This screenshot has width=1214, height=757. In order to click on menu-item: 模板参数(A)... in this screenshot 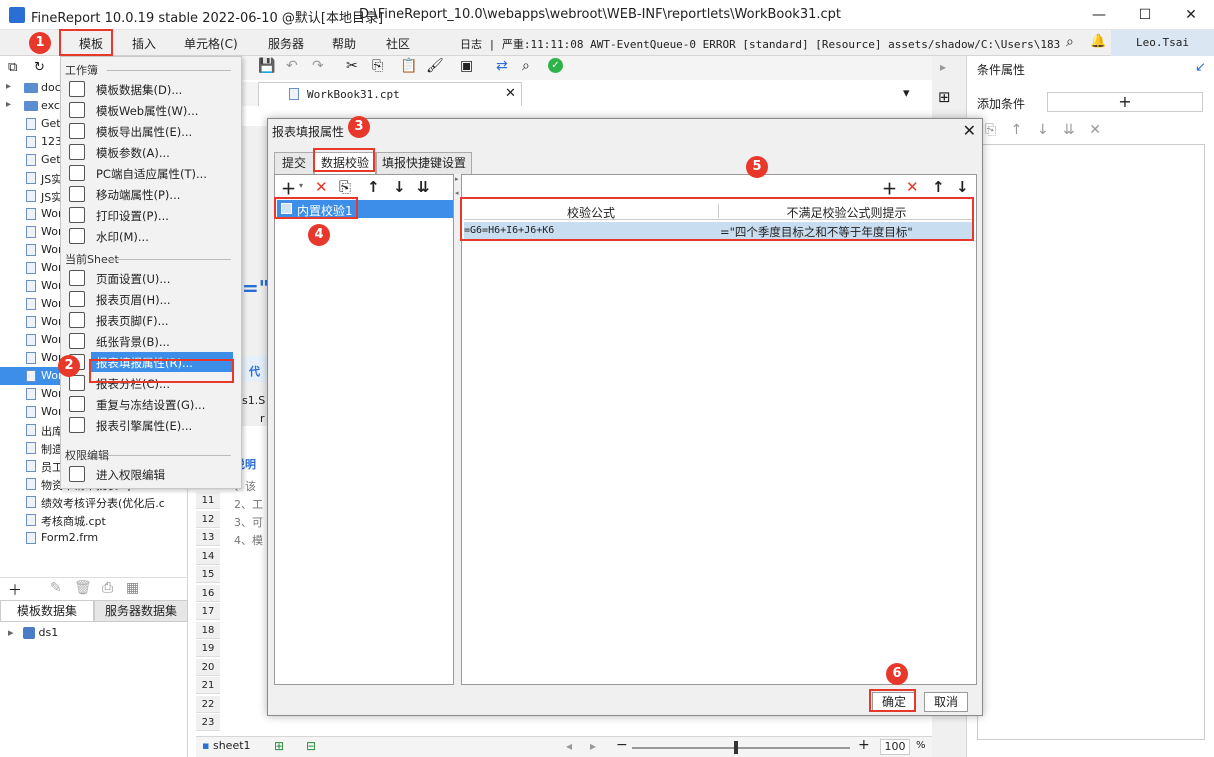, I will do `click(151, 152)`.